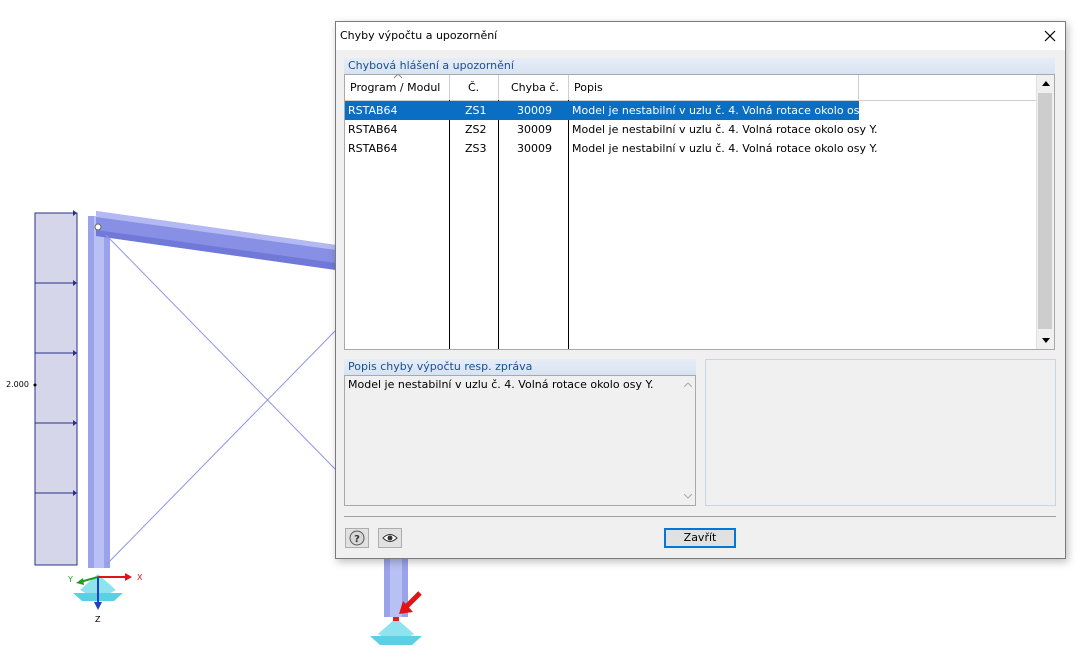 This screenshot has width=1084, height=666. Describe the element at coordinates (700, 36) in the screenshot. I see `dialog-titlebar: Chyby výpočtu a upozornění` at that location.